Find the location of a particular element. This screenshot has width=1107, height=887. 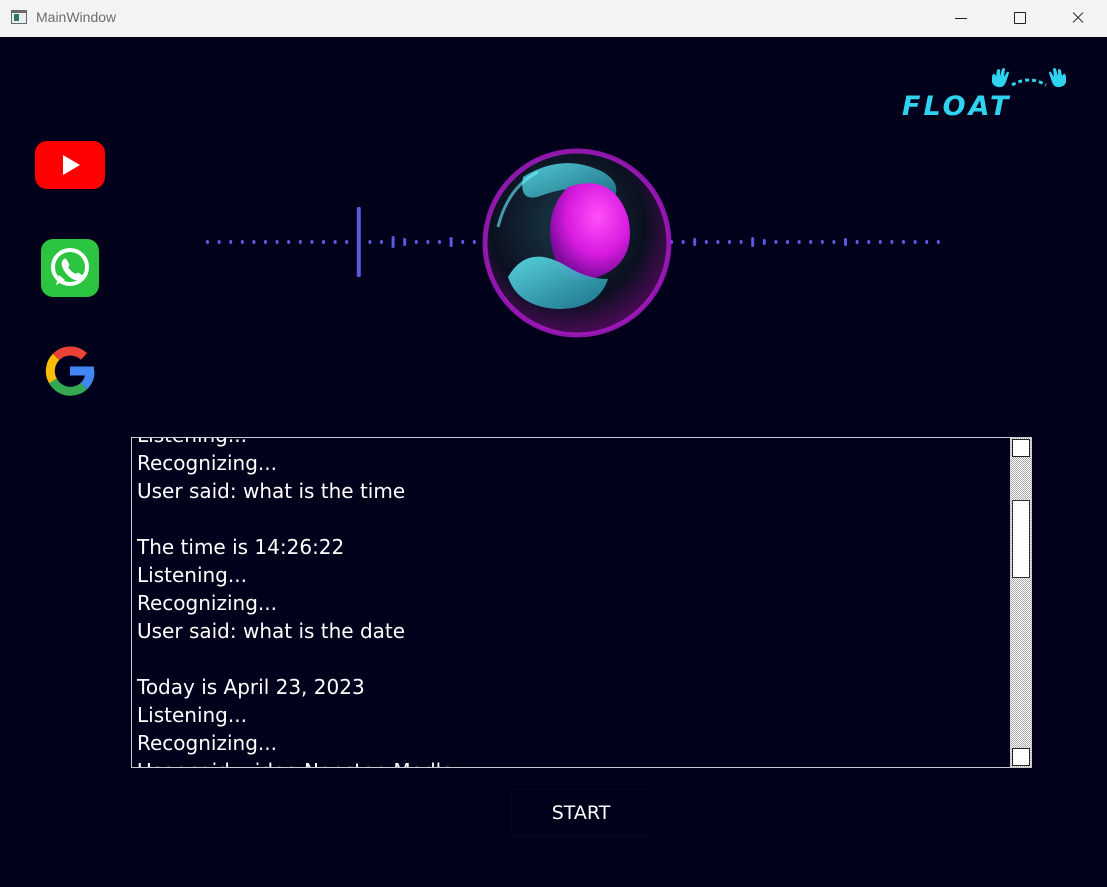

google-icon is located at coordinates (70, 371).